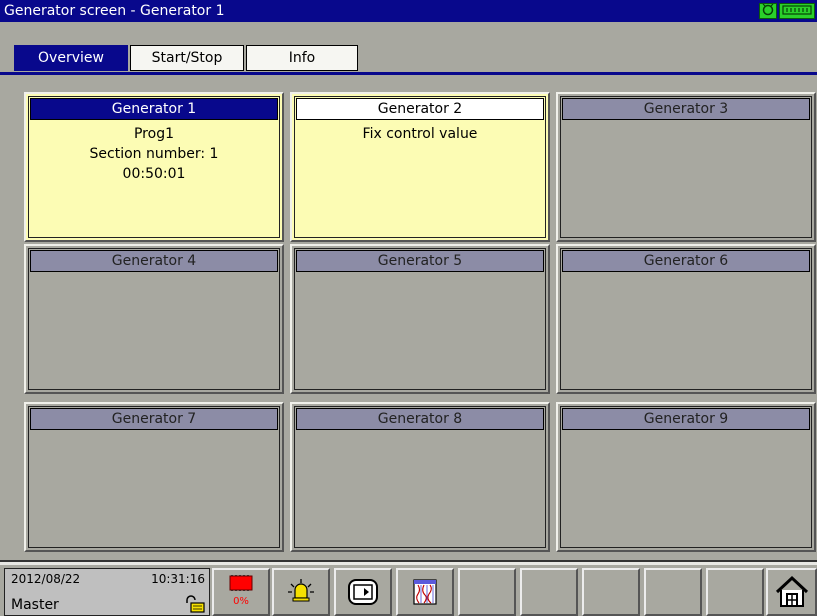 The width and height of the screenshot is (817, 616). What do you see at coordinates (408, 47) in the screenshot?
I see `tab-bar: Overview Start/Stop Info` at bounding box center [408, 47].